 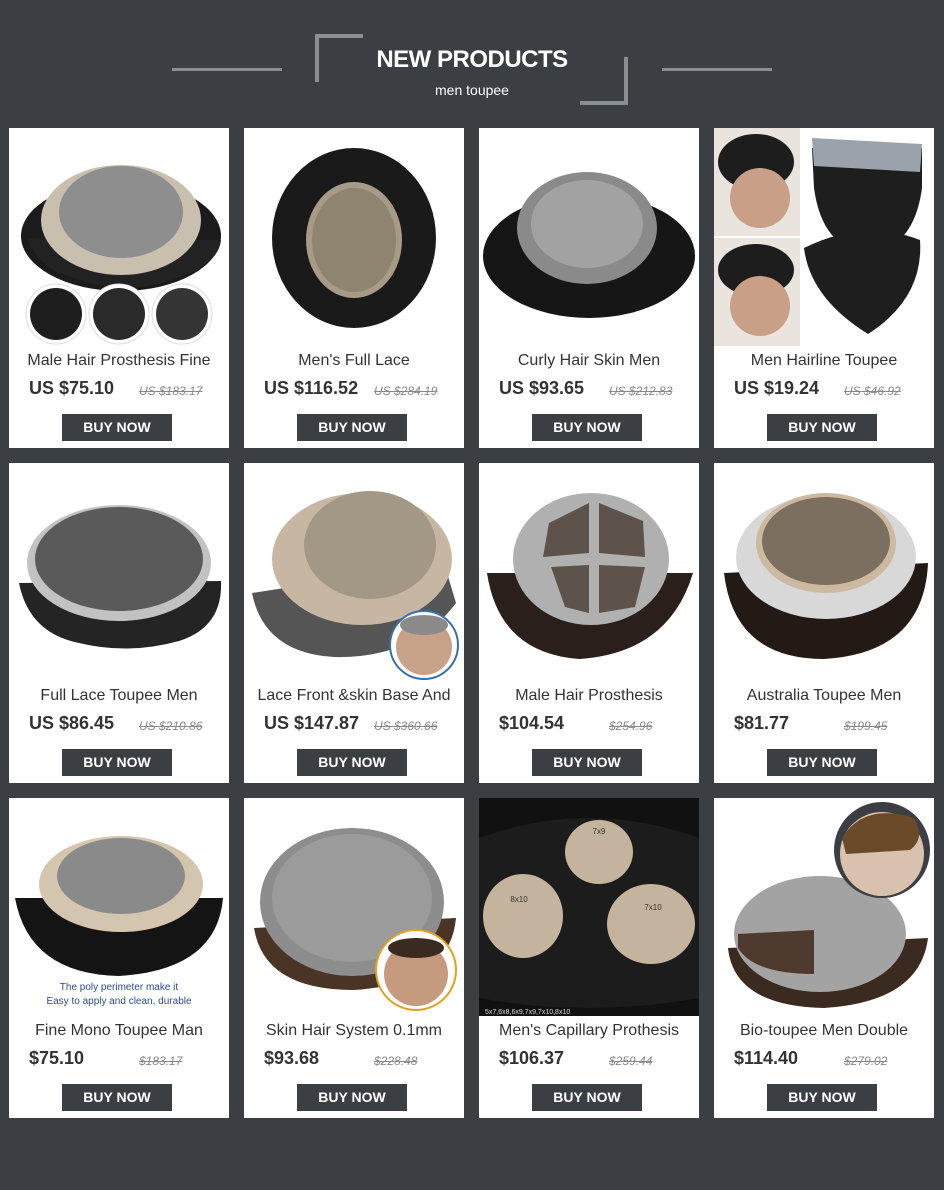 What do you see at coordinates (472, 59) in the screenshot?
I see `section-title: NEW PRODUCTS` at bounding box center [472, 59].